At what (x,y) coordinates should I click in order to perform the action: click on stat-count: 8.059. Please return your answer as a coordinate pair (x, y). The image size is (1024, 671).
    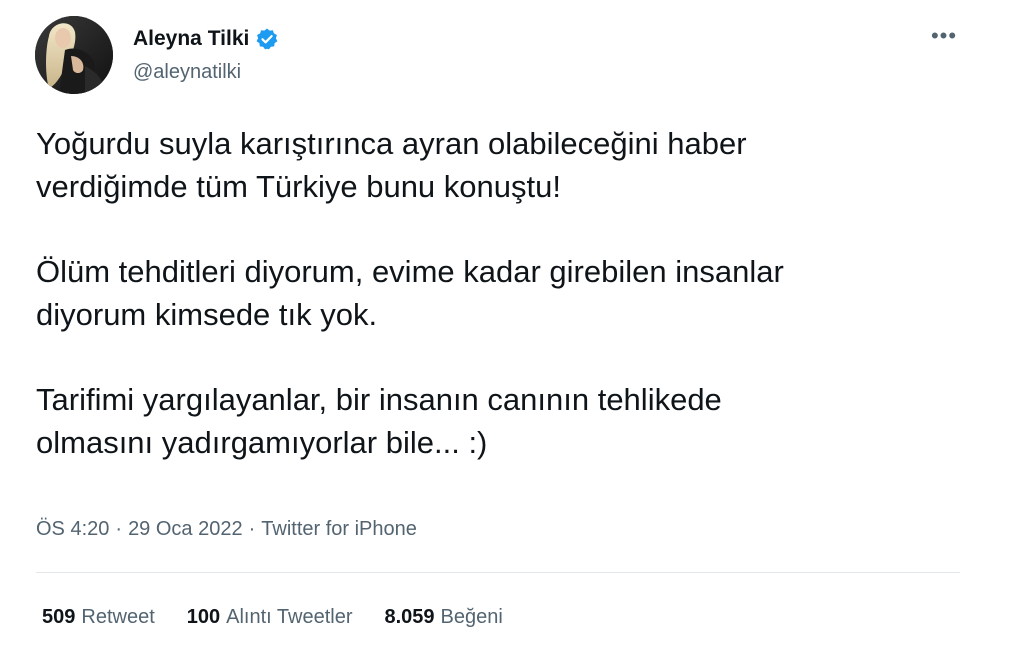
    Looking at the image, I should click on (409, 617).